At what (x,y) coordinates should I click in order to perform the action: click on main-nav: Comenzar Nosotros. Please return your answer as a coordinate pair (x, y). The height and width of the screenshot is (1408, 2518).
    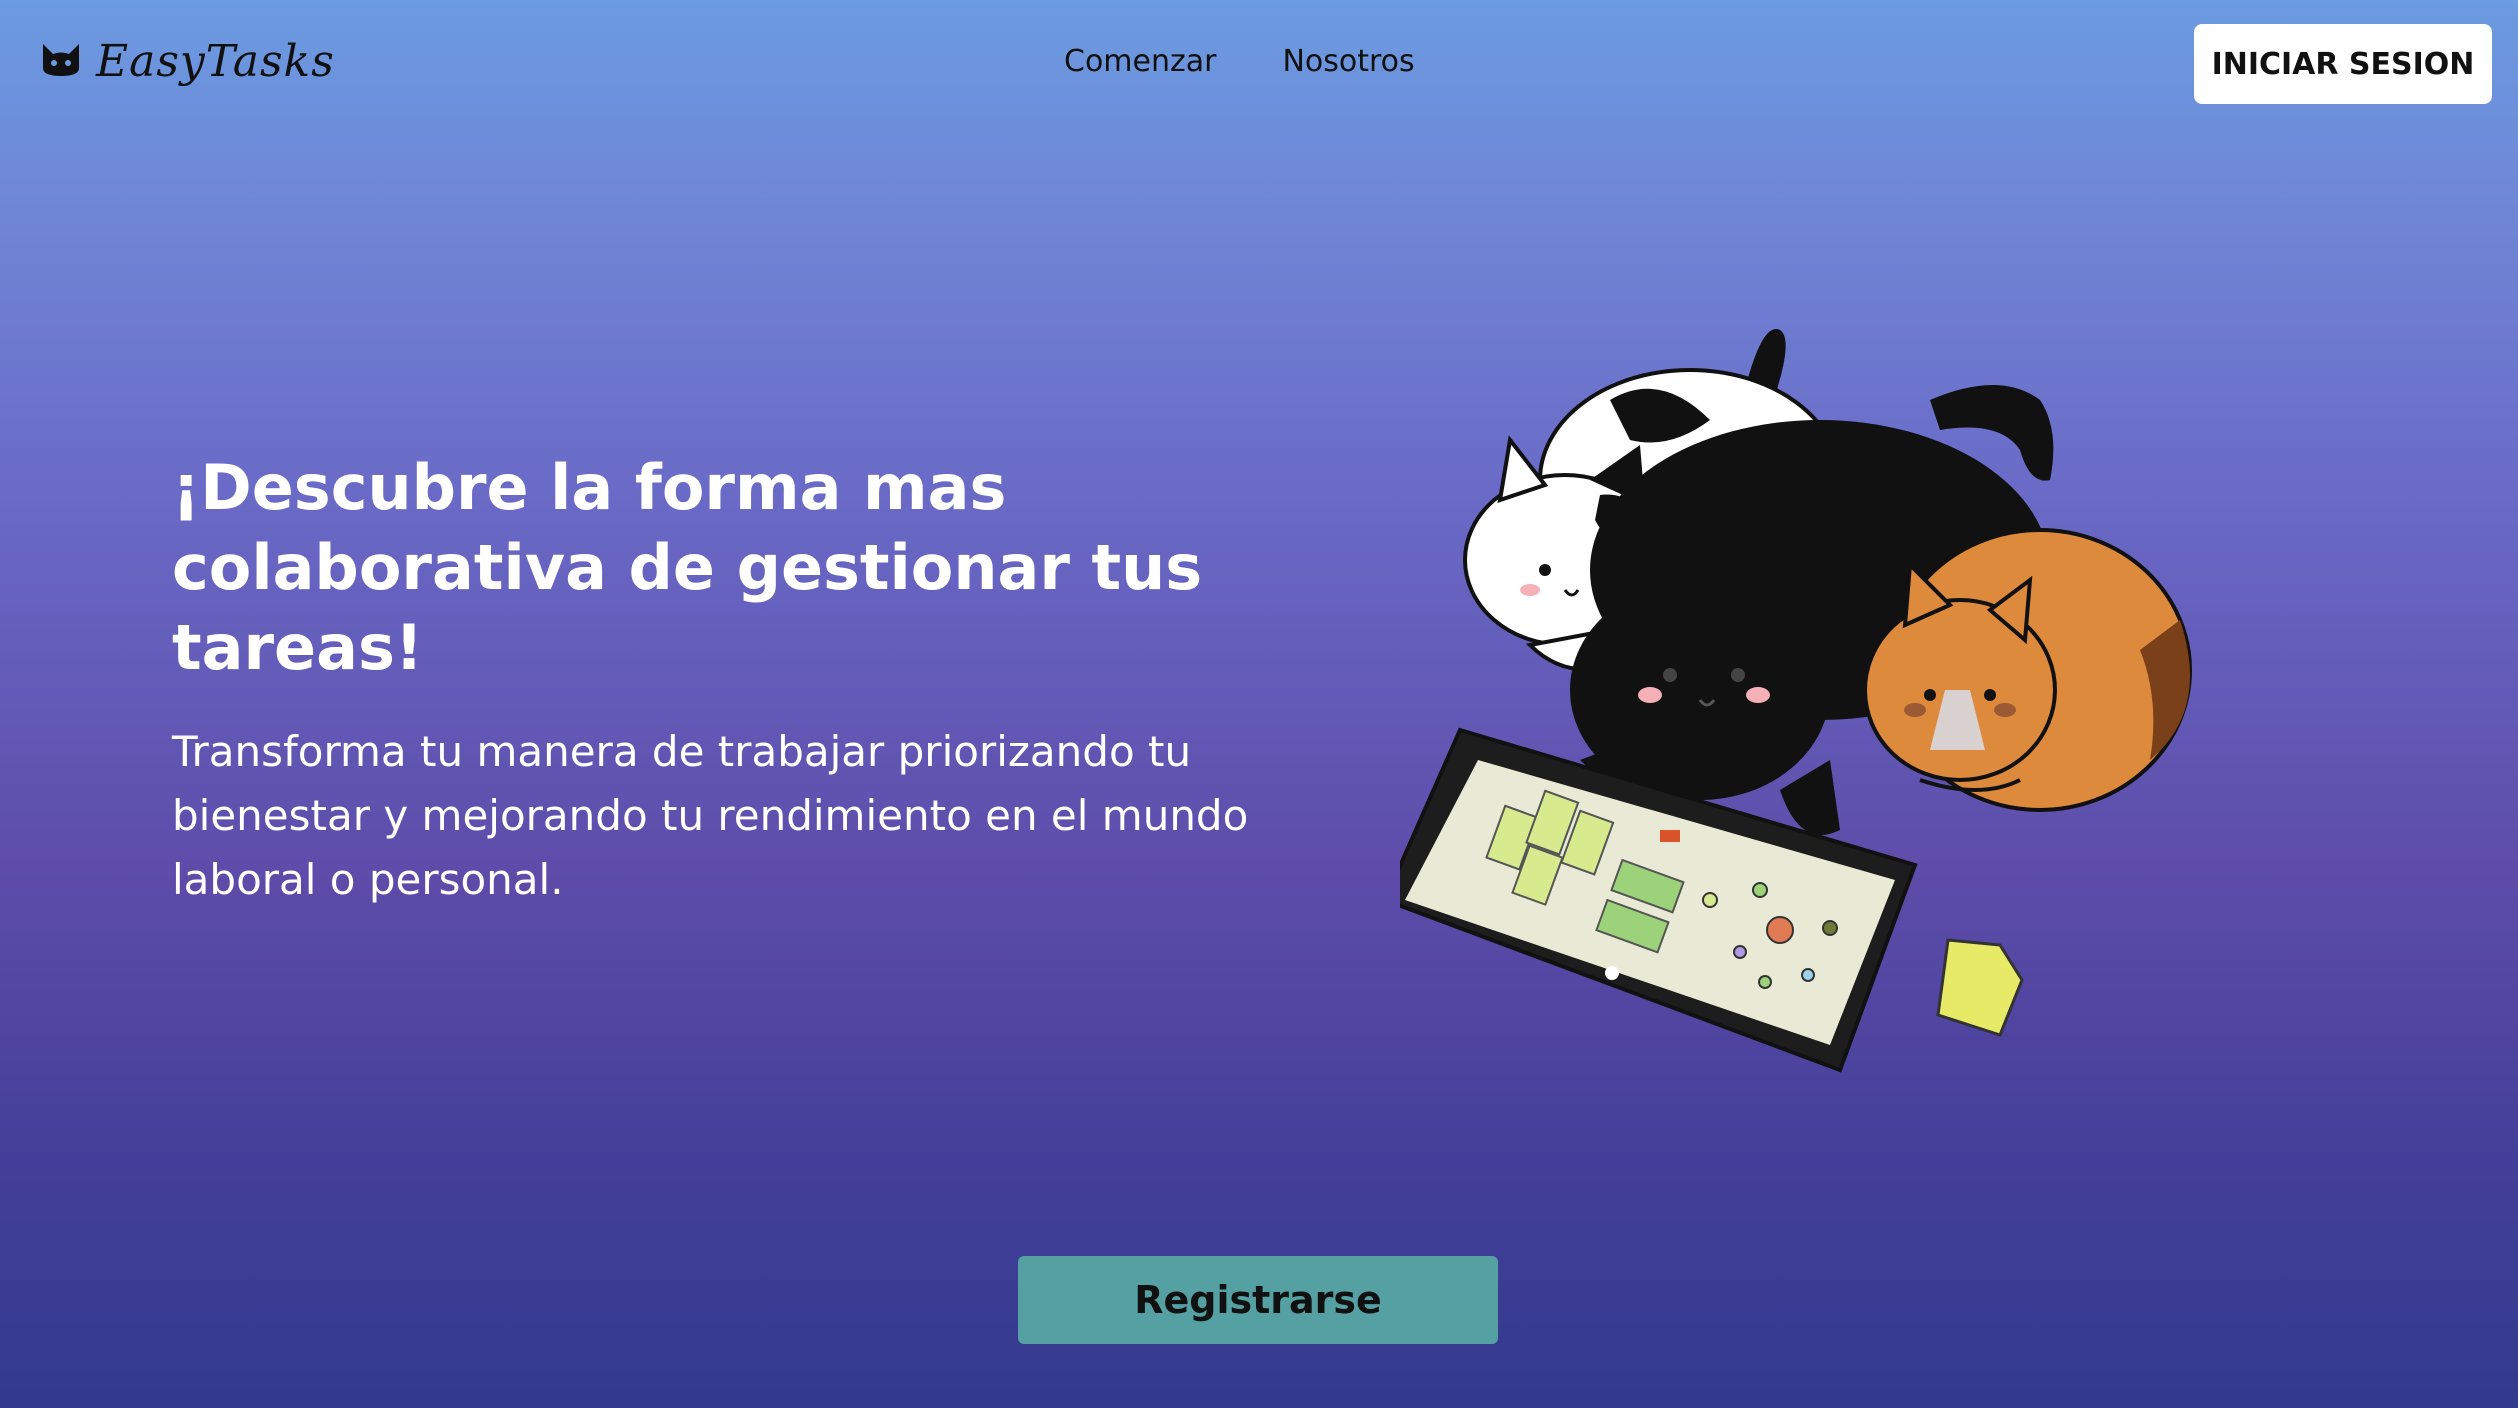
    Looking at the image, I should click on (1239, 61).